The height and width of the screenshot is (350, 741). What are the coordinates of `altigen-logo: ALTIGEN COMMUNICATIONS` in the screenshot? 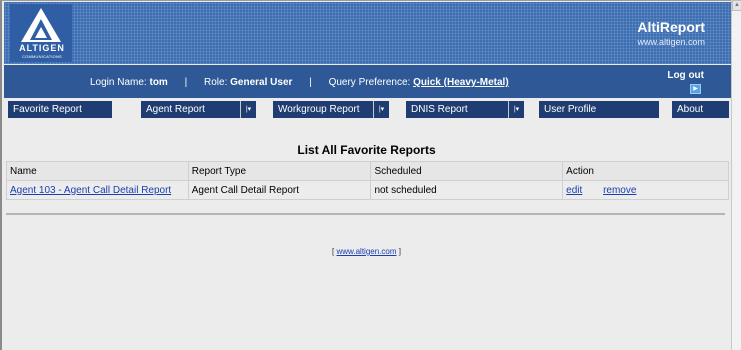 It's located at (41, 33).